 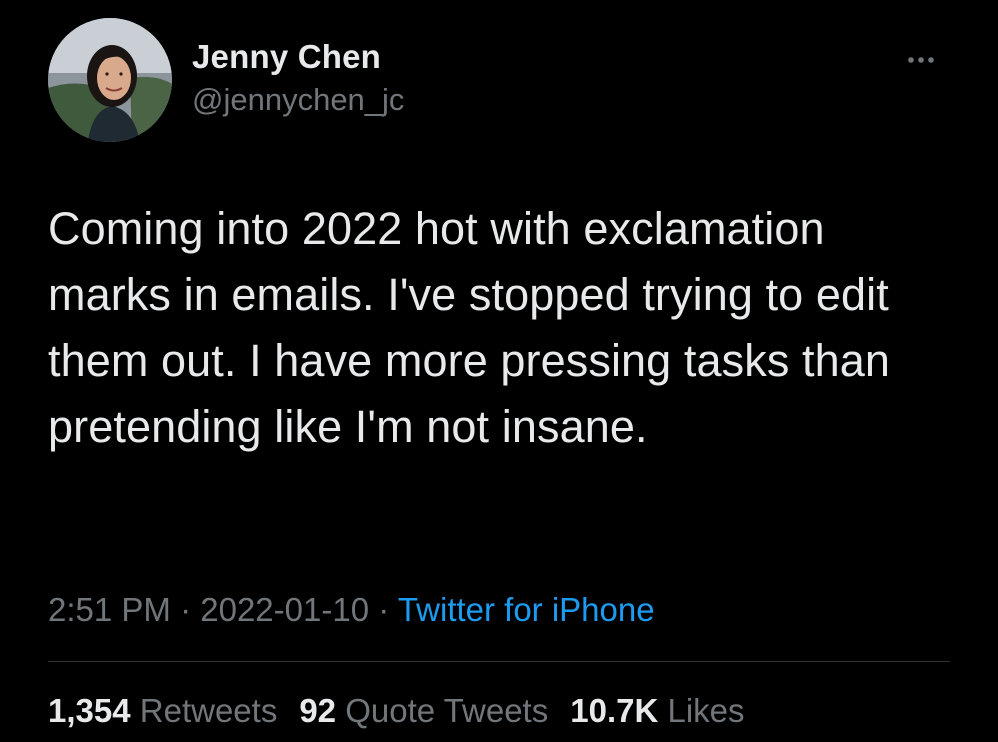 I want to click on quote-tweets-label: Quote Tweets, so click(x=447, y=710).